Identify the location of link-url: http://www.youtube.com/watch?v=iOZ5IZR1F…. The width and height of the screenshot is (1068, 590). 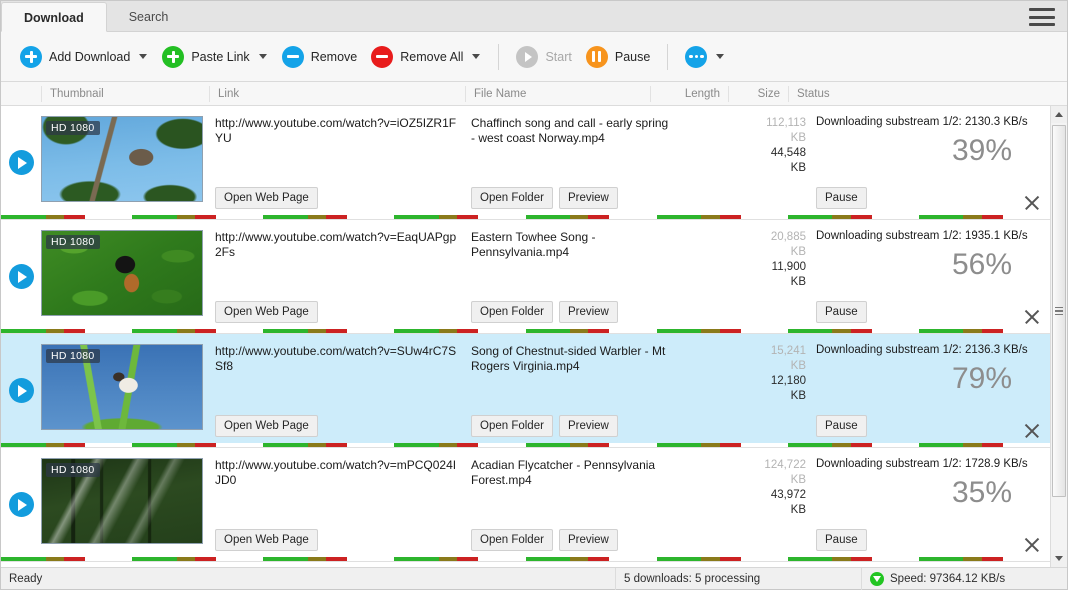
(337, 131).